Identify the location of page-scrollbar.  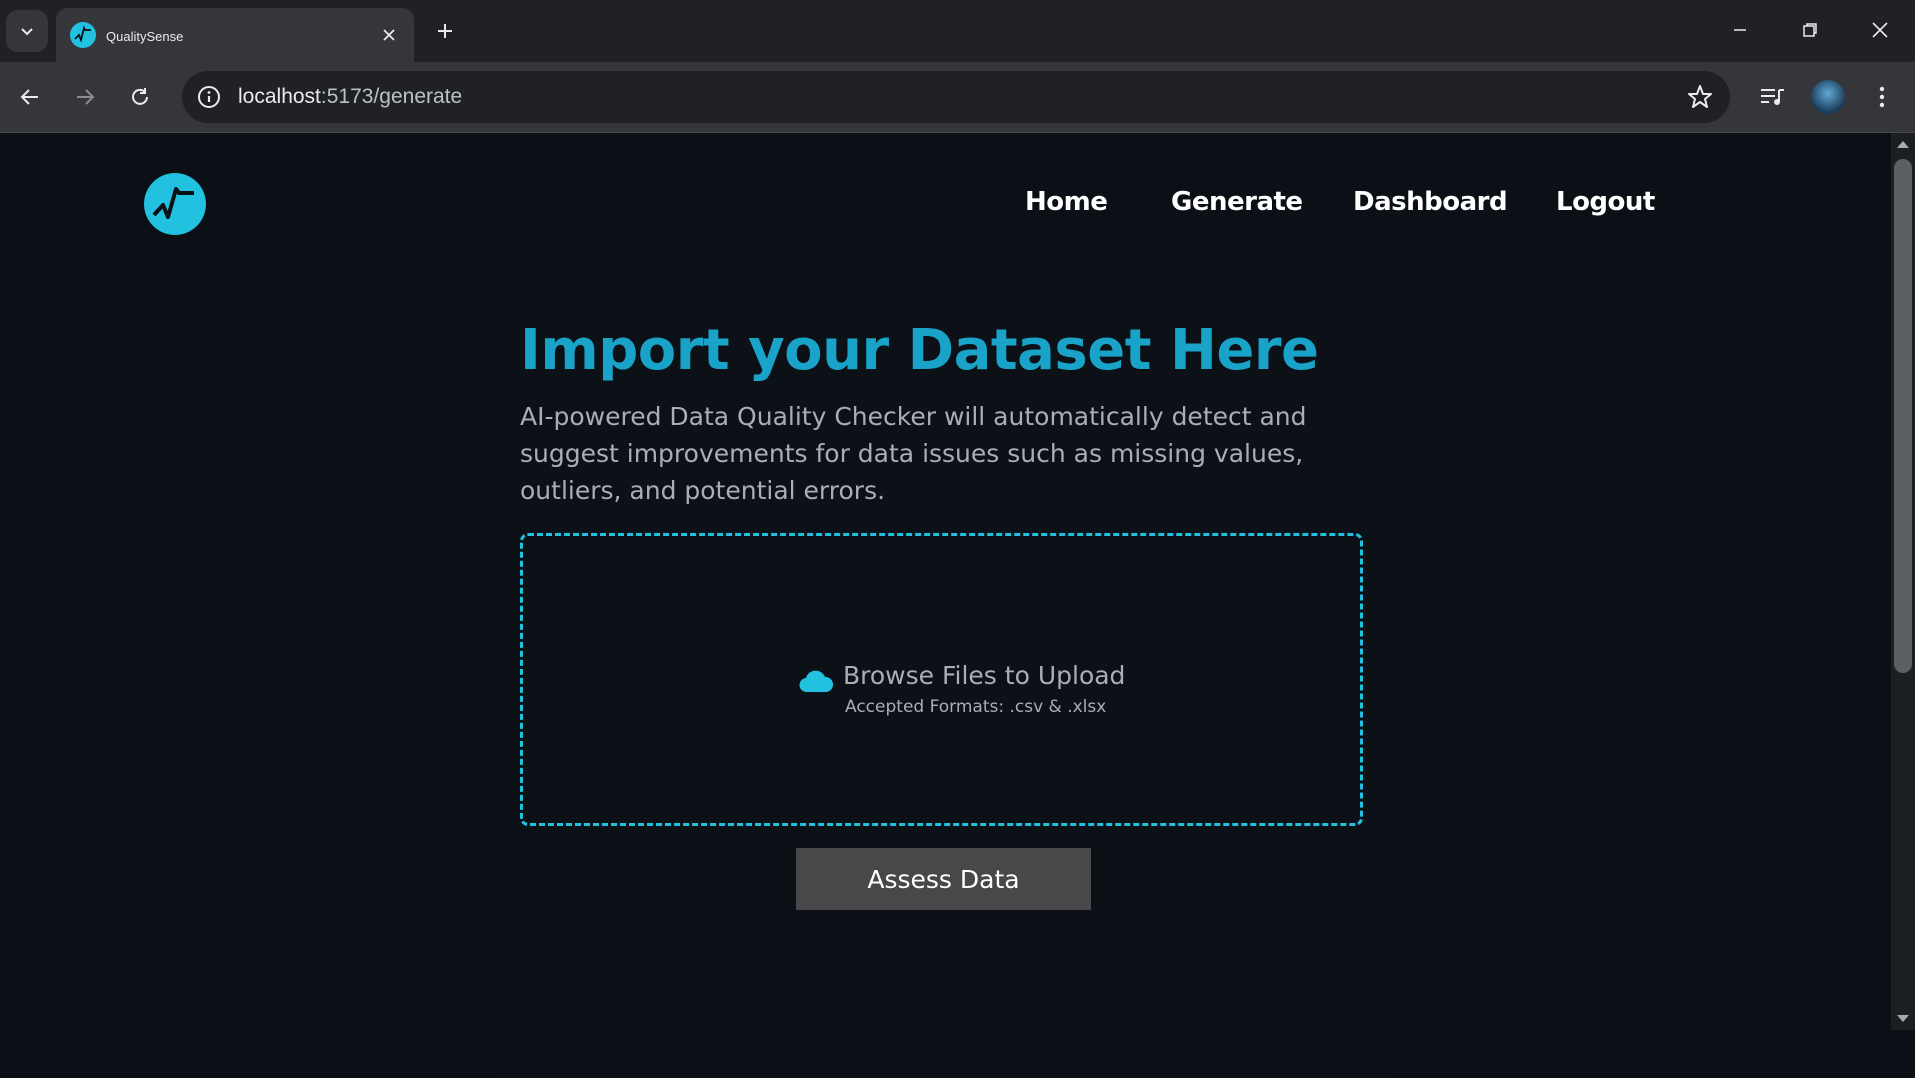
(1903, 581).